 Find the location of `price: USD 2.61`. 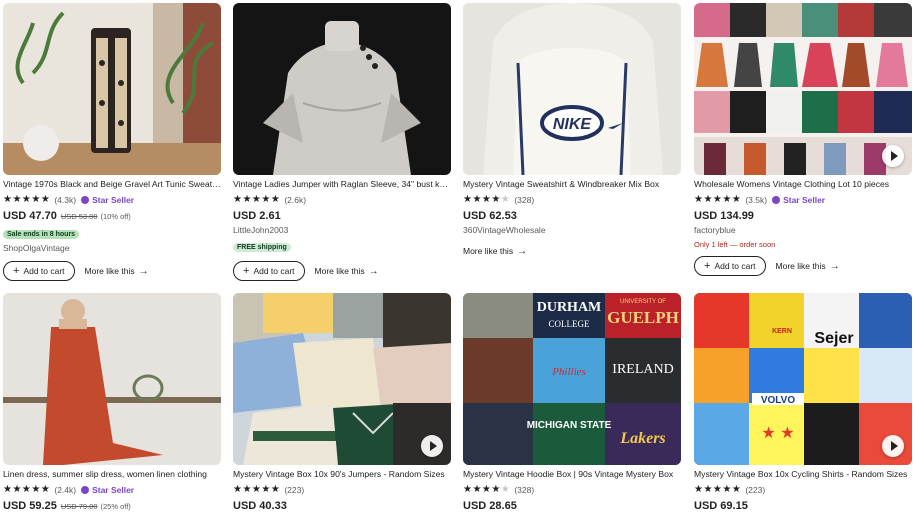

price: USD 2.61 is located at coordinates (257, 216).